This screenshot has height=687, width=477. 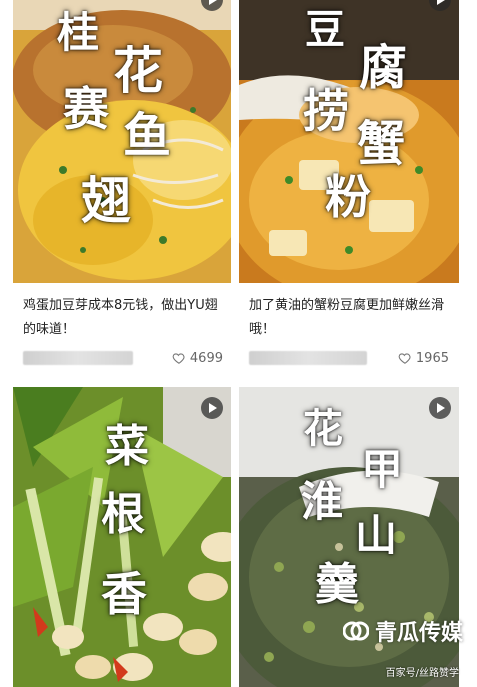 I want to click on card-meta: 4699, so click(x=123, y=358).